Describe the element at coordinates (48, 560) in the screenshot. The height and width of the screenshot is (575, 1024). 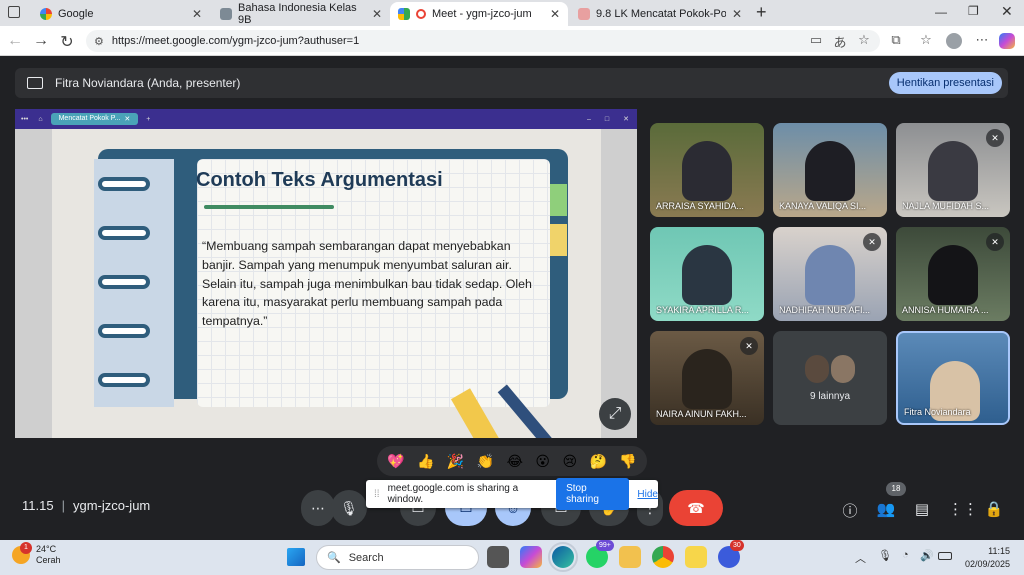
I see `weather-desc: Cerah` at that location.